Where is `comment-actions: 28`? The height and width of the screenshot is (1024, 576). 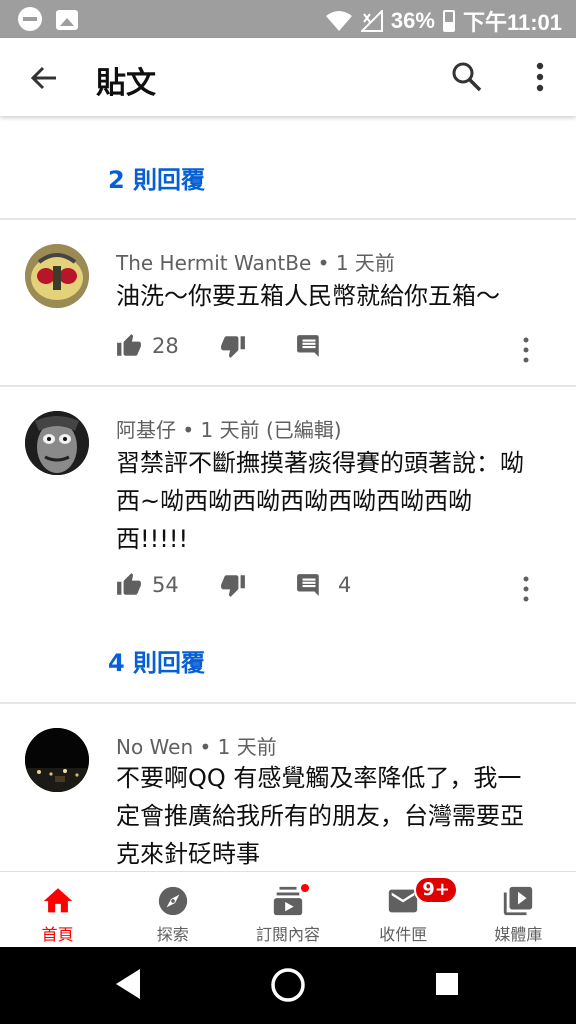 comment-actions: 28 is located at coordinates (336, 348).